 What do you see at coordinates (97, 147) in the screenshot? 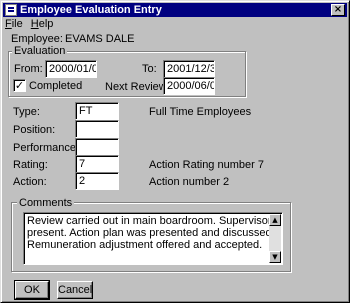
I see `performance-field` at bounding box center [97, 147].